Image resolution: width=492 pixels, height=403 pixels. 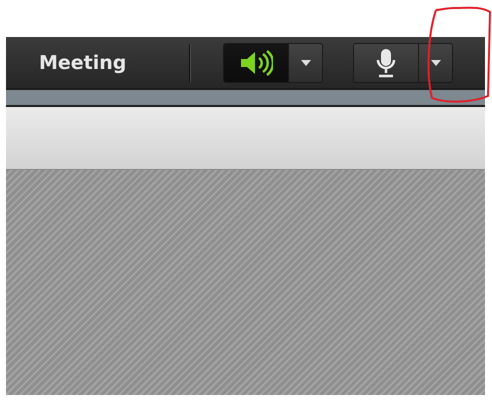 I want to click on microphone-icon, so click(x=386, y=63).